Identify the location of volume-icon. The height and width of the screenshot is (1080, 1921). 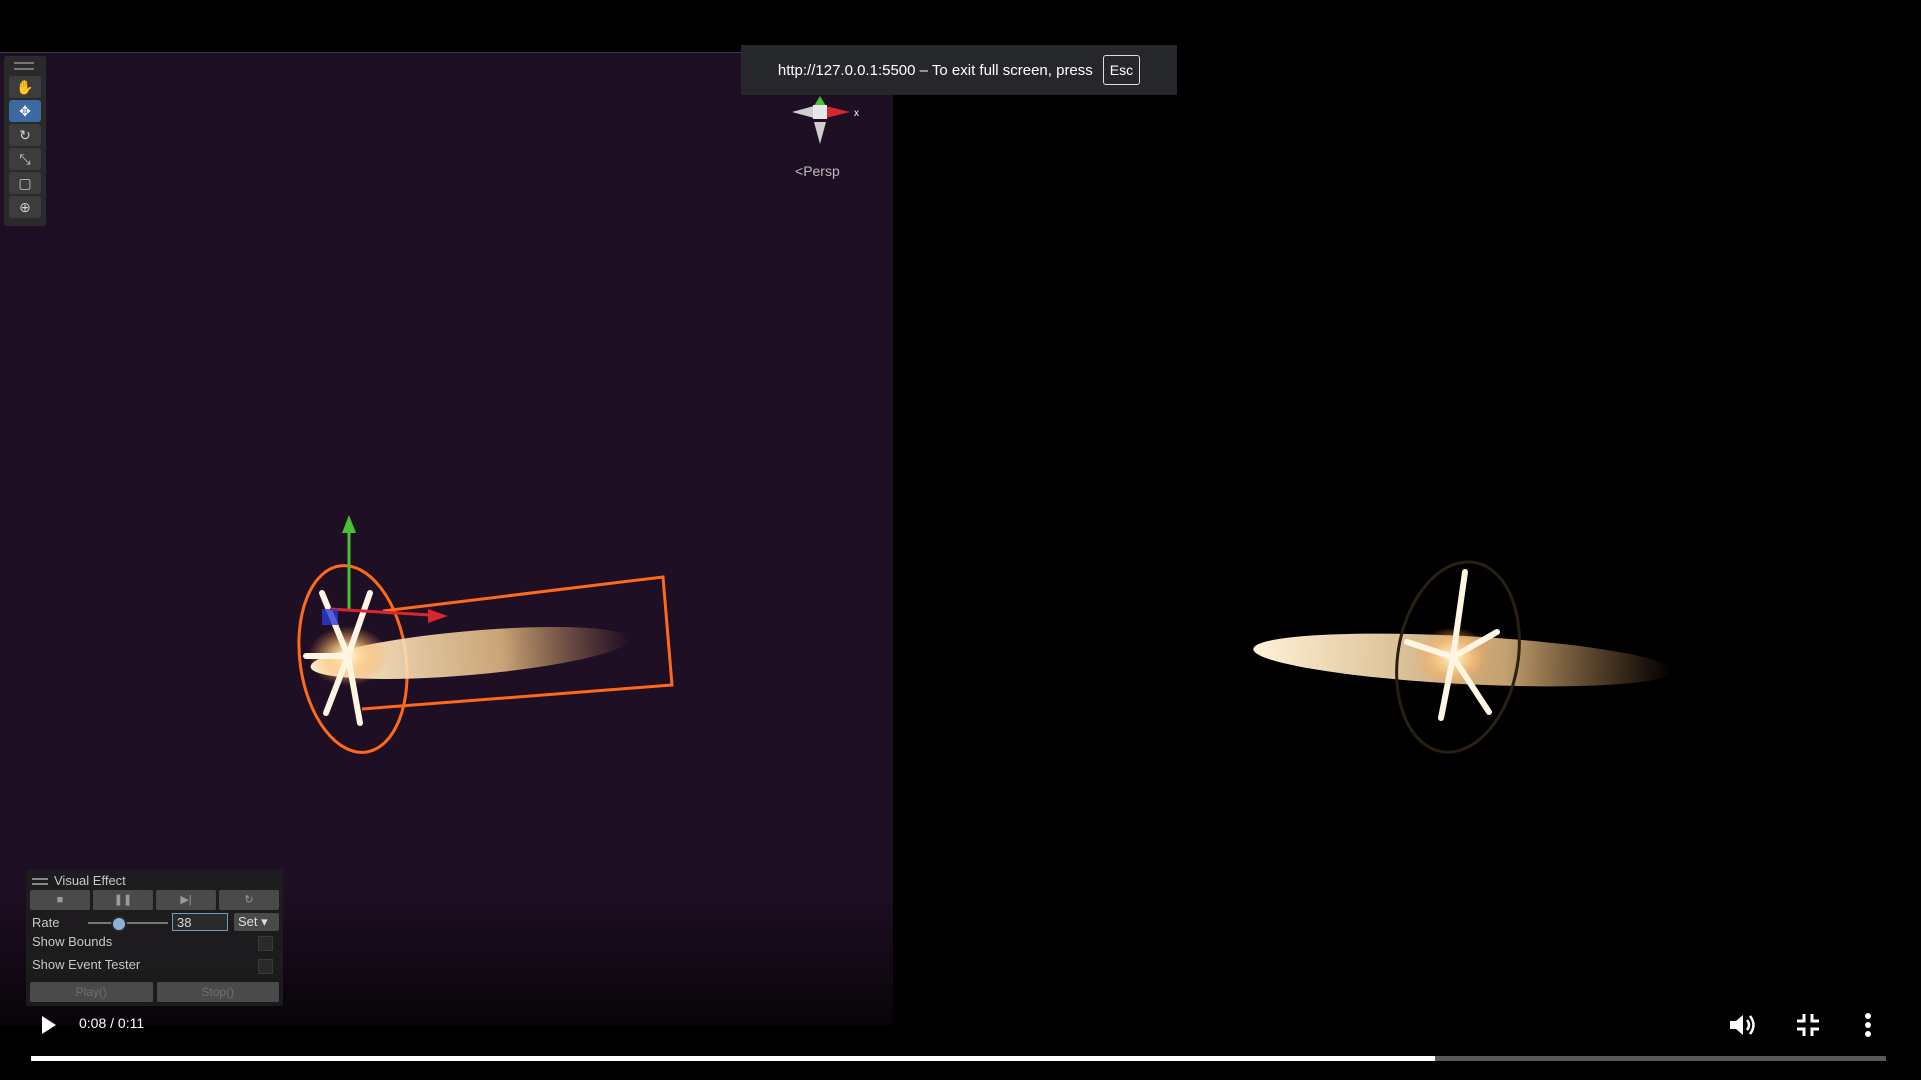
(1742, 1025).